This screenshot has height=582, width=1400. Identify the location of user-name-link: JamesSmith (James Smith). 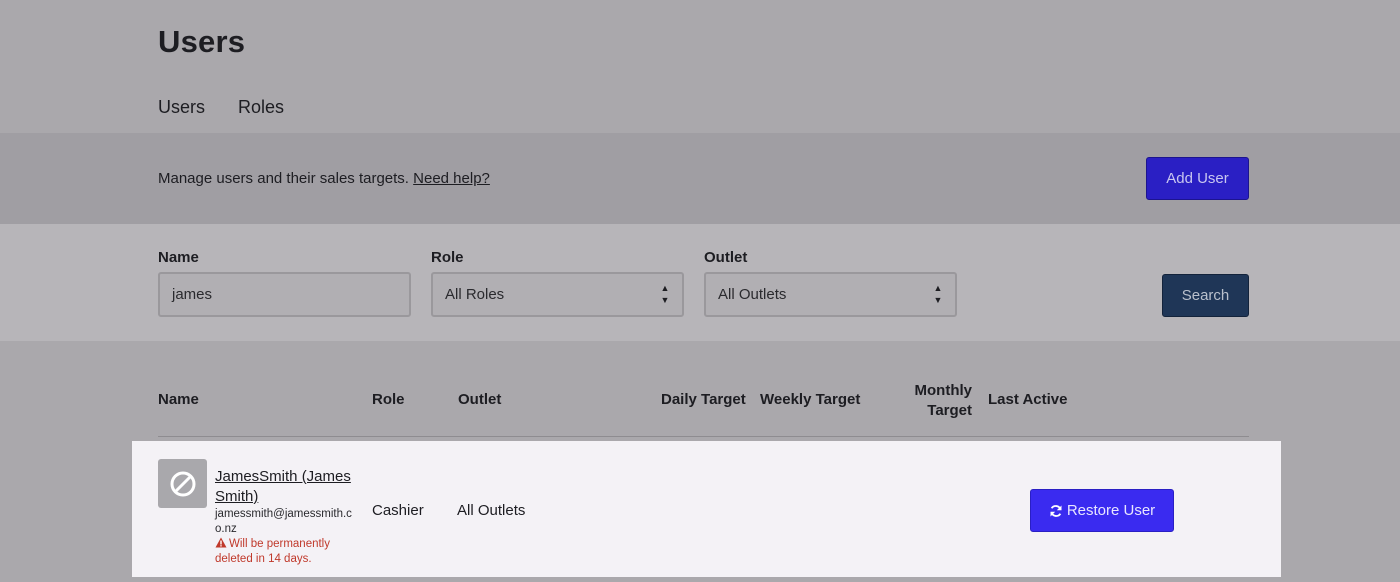
(290, 487).